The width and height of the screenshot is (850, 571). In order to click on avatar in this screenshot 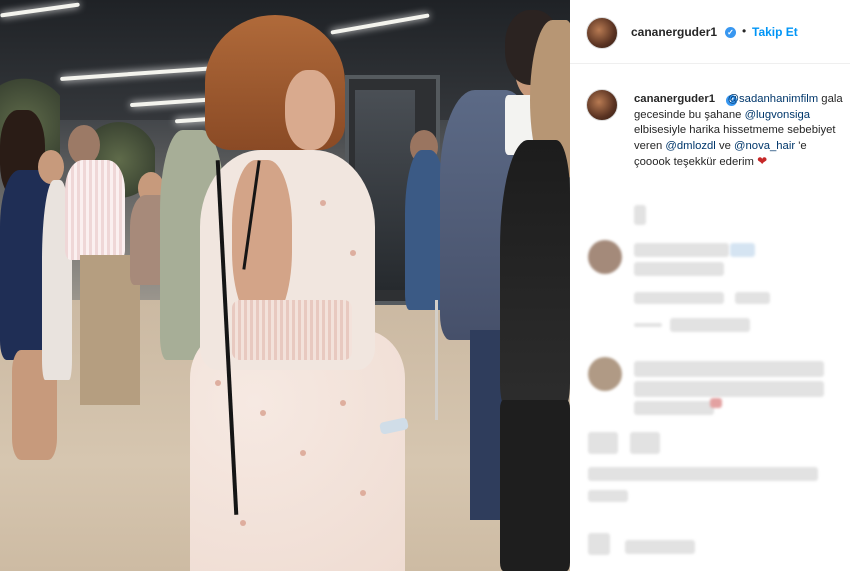, I will do `click(602, 33)`.